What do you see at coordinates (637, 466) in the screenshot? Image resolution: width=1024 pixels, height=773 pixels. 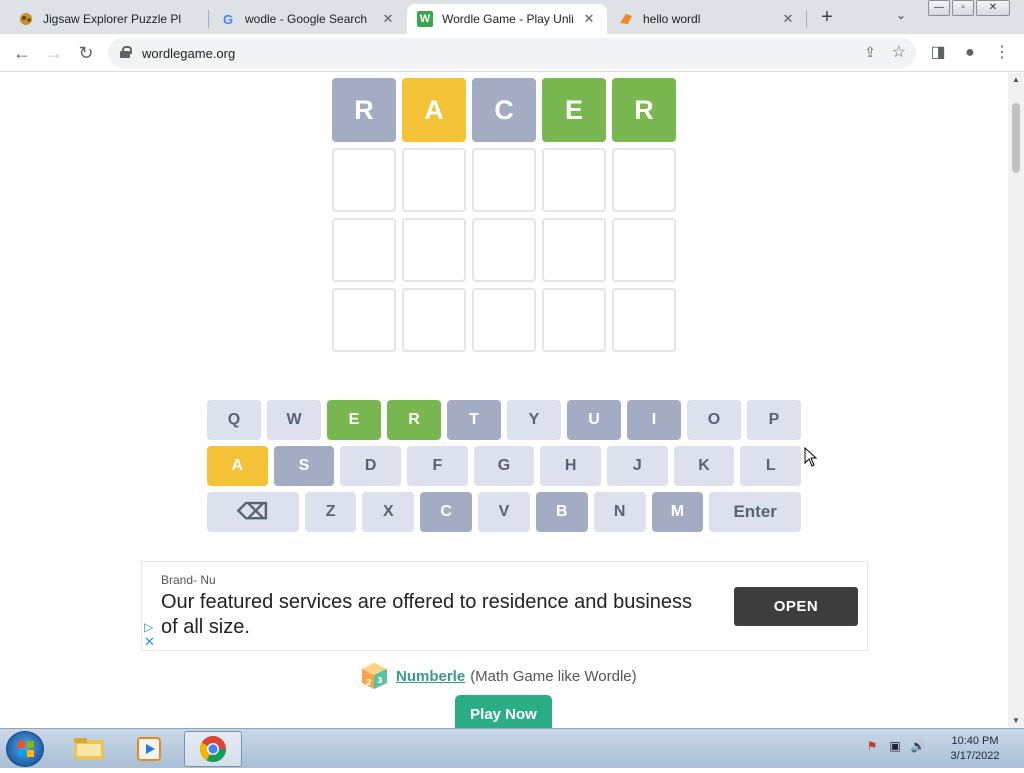 I see `key-j: J` at bounding box center [637, 466].